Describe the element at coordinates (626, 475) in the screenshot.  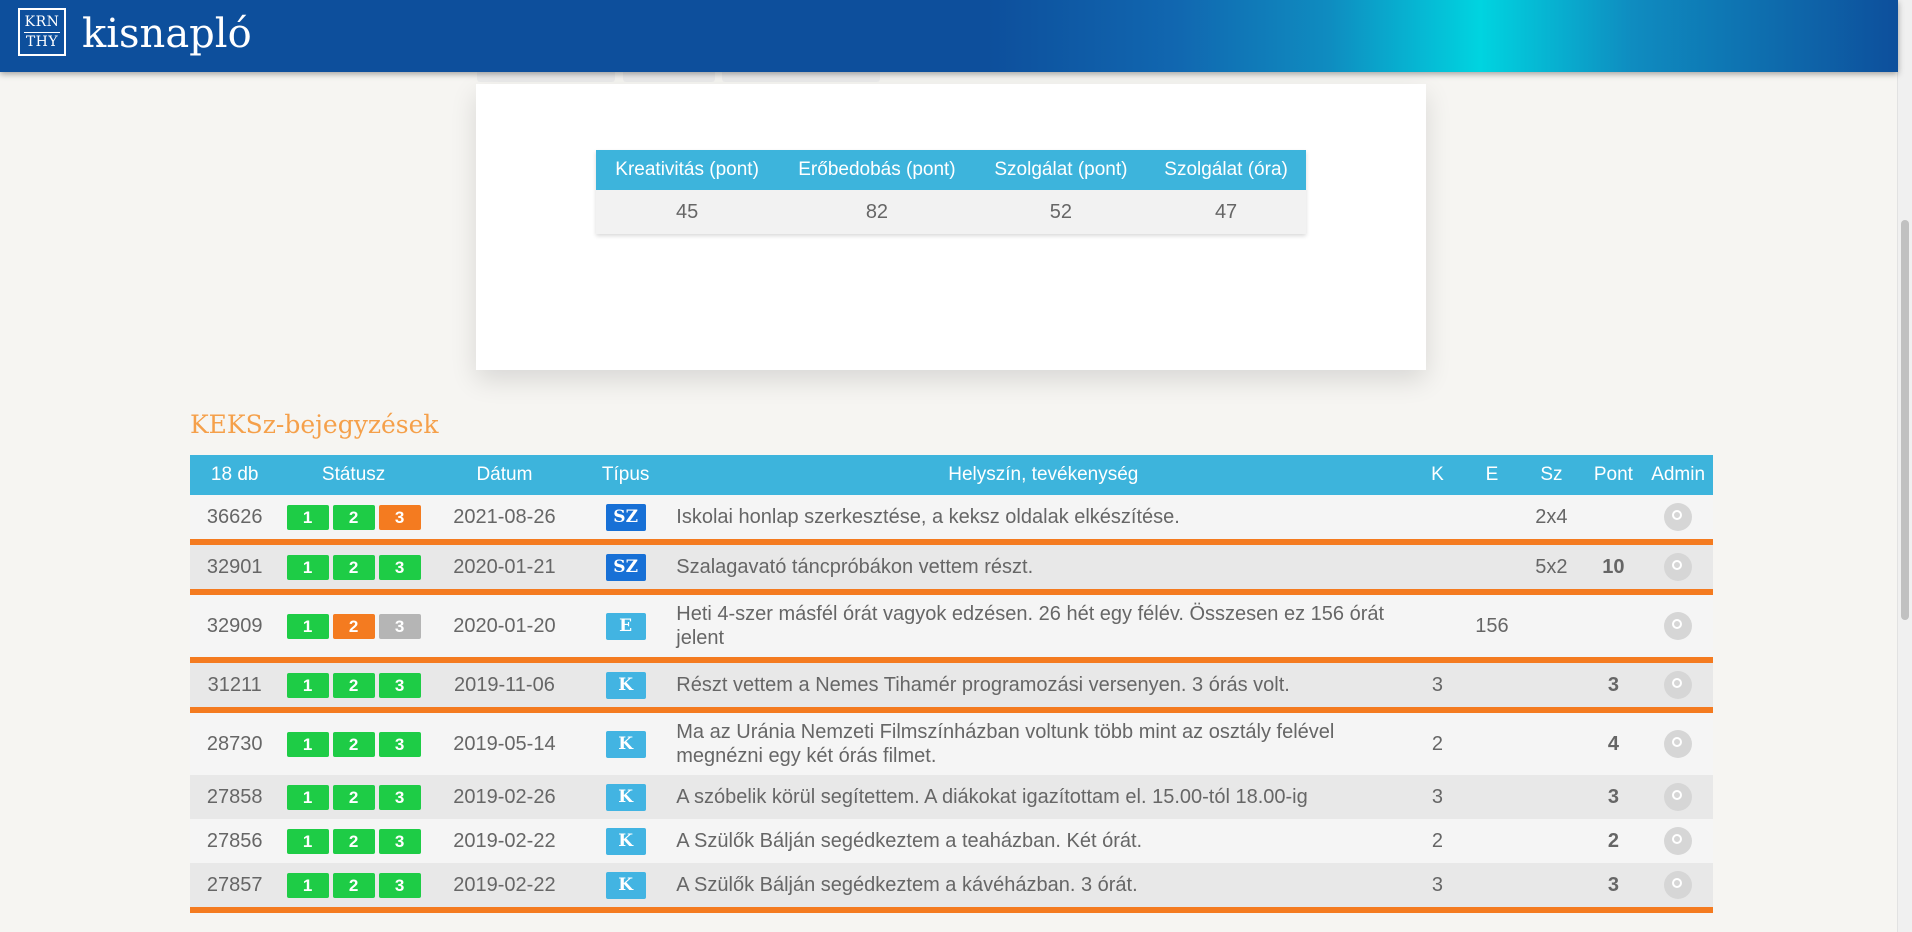
I see `header-type: Típus` at that location.